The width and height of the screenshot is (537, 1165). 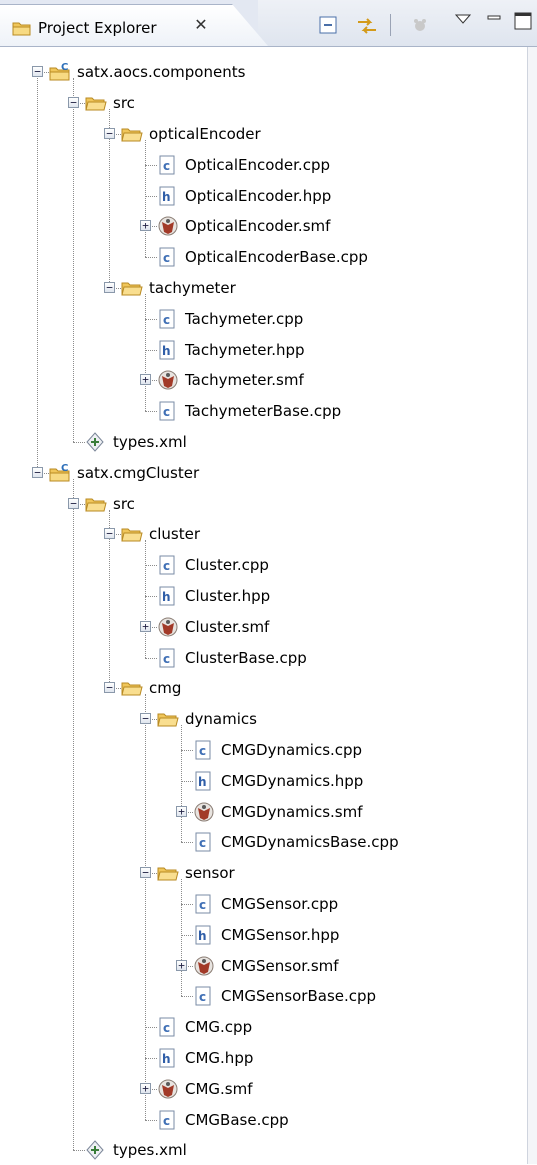 I want to click on close-icon: ✕, so click(x=201, y=25).